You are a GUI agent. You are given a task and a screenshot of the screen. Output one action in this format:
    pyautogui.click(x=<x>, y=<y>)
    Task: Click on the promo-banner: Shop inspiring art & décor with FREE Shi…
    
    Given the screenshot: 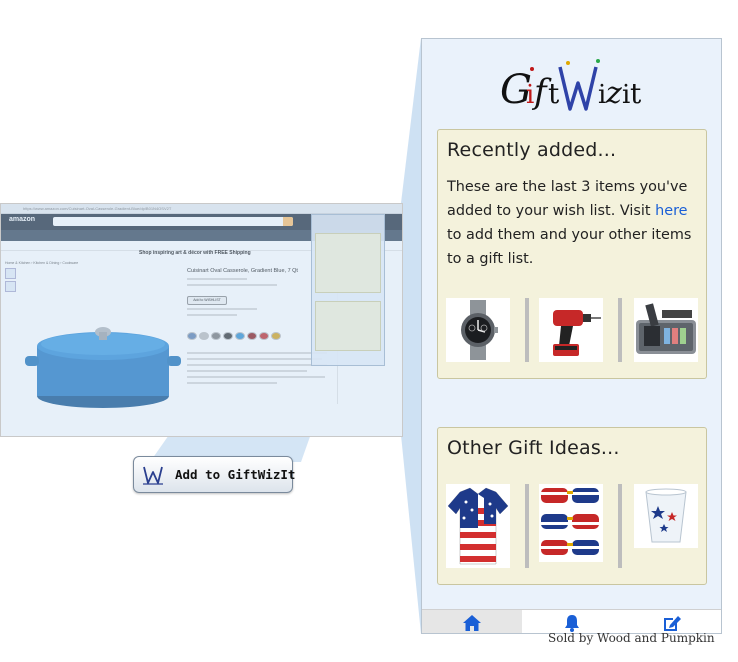 What is the action you would take?
    pyautogui.click(x=195, y=253)
    